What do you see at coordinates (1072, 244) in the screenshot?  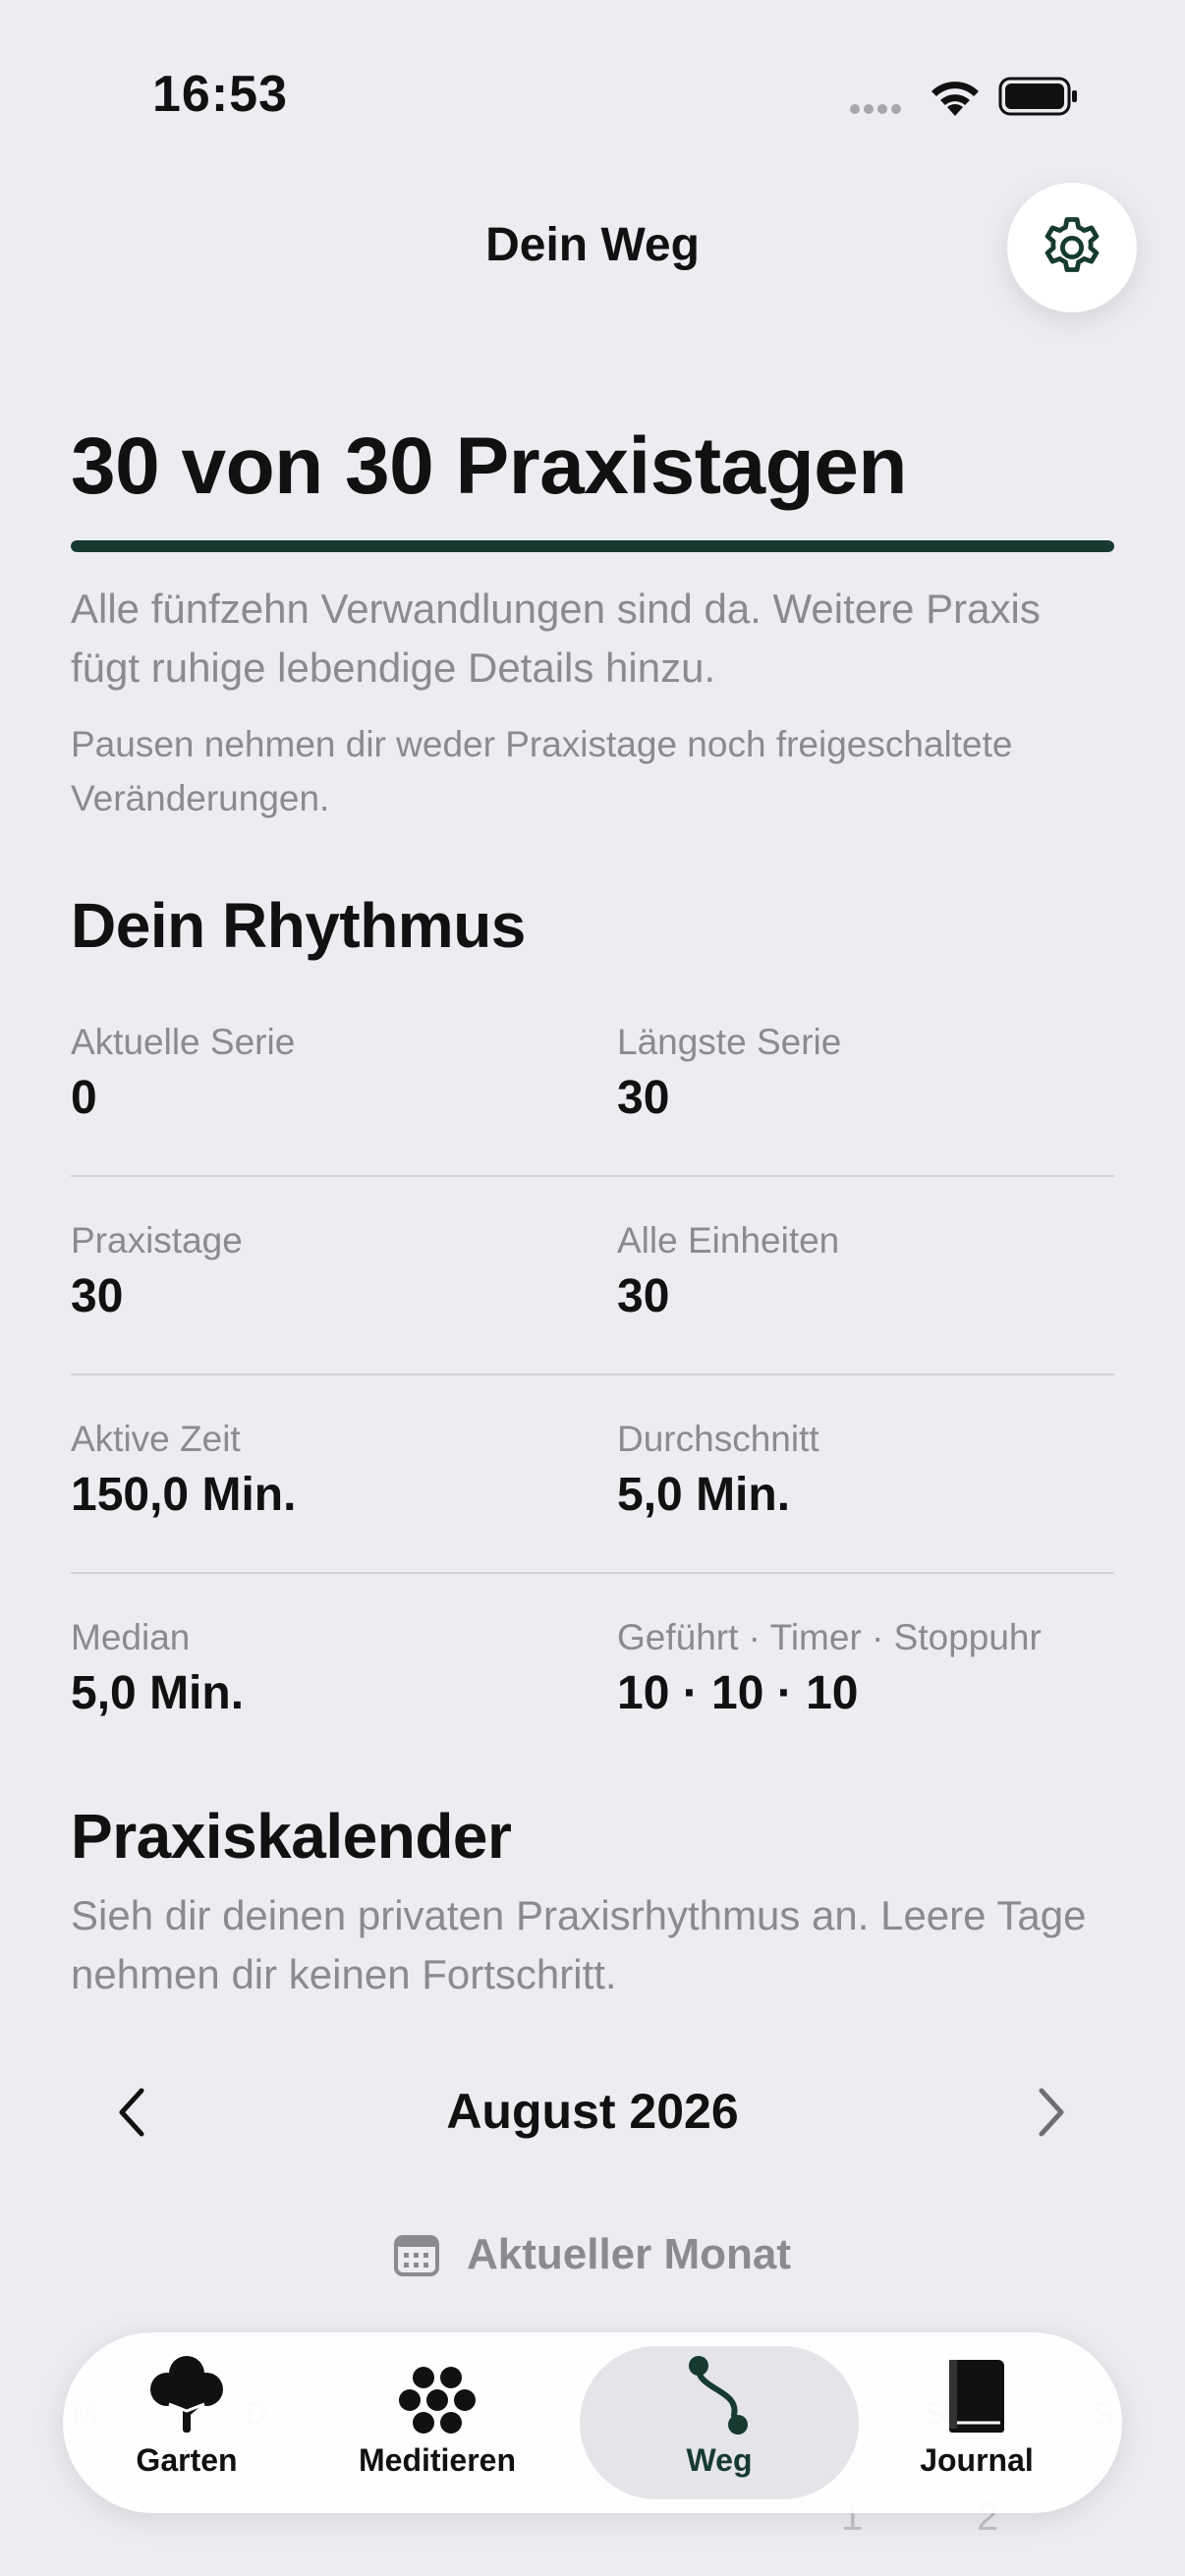 I see `gear-icon` at bounding box center [1072, 244].